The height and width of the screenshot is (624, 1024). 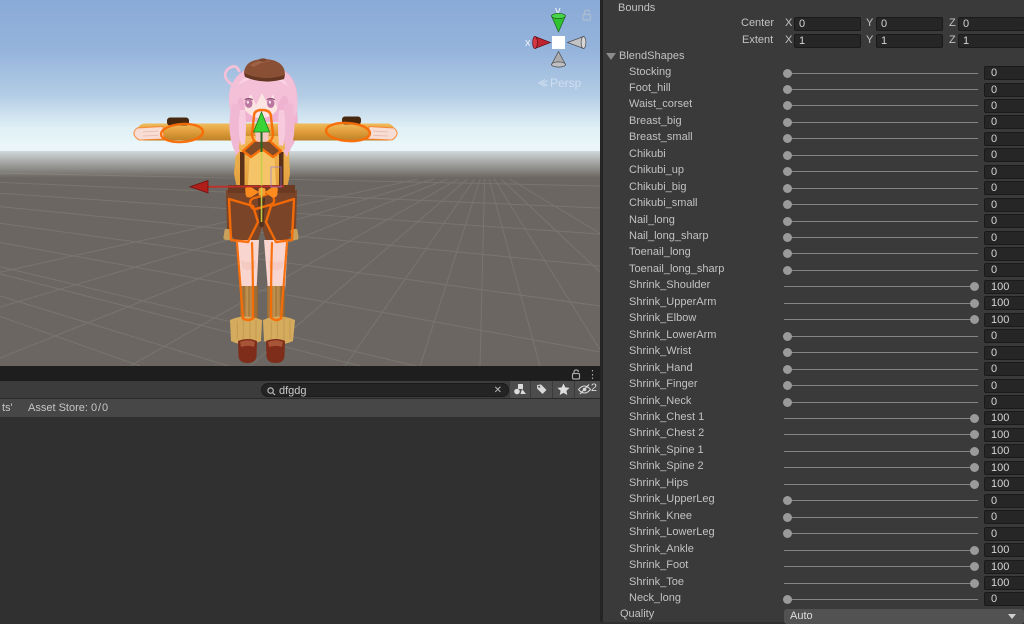 I want to click on svg-text: Persp, so click(x=566, y=83).